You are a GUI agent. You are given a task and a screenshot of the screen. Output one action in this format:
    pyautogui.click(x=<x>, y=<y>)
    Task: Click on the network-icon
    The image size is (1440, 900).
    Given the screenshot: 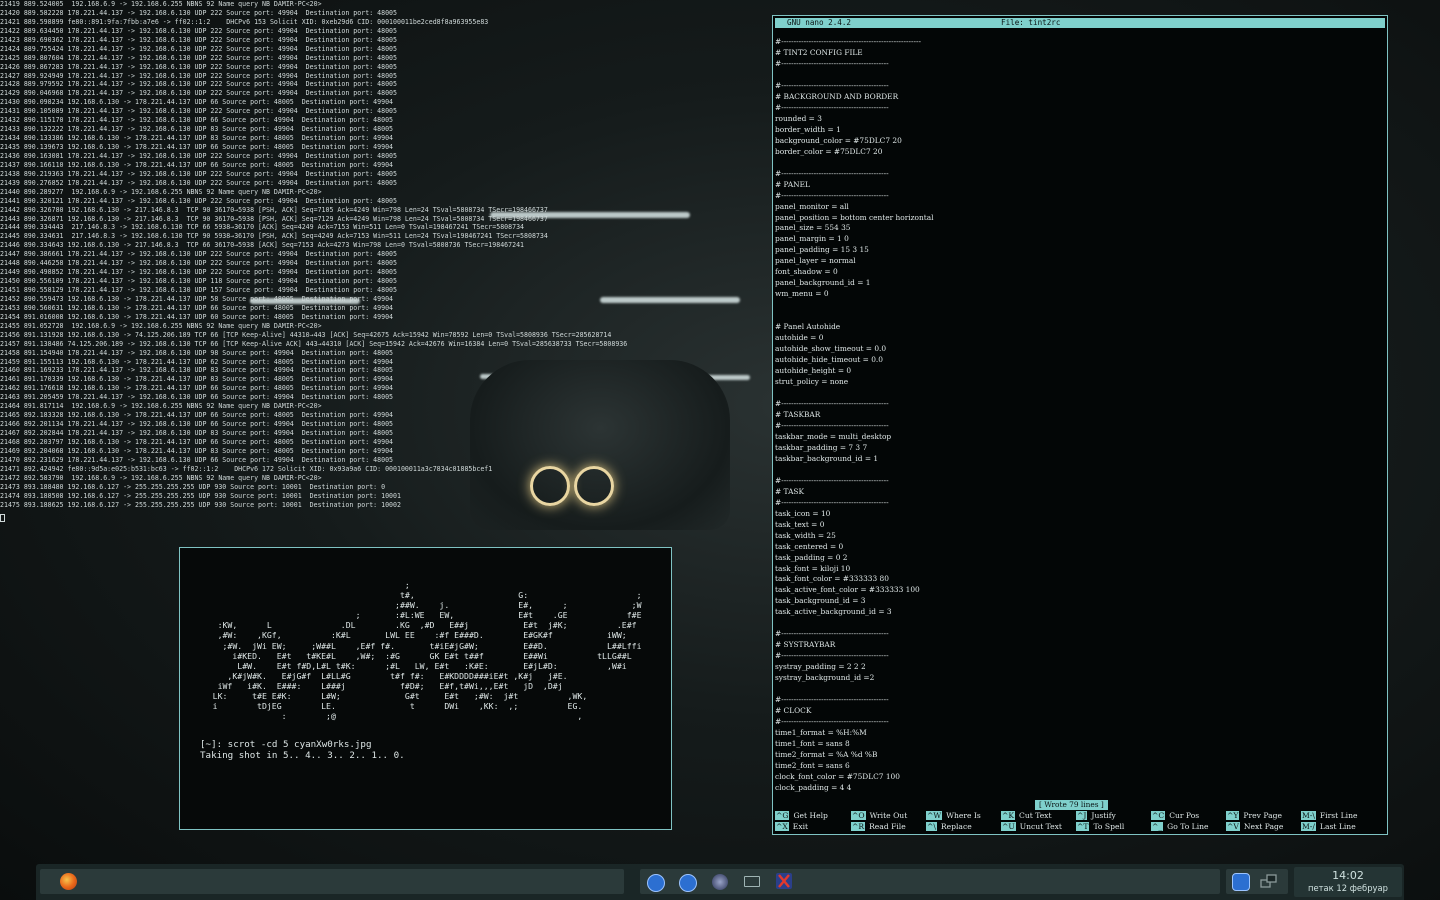 What is the action you would take?
    pyautogui.click(x=1268, y=882)
    